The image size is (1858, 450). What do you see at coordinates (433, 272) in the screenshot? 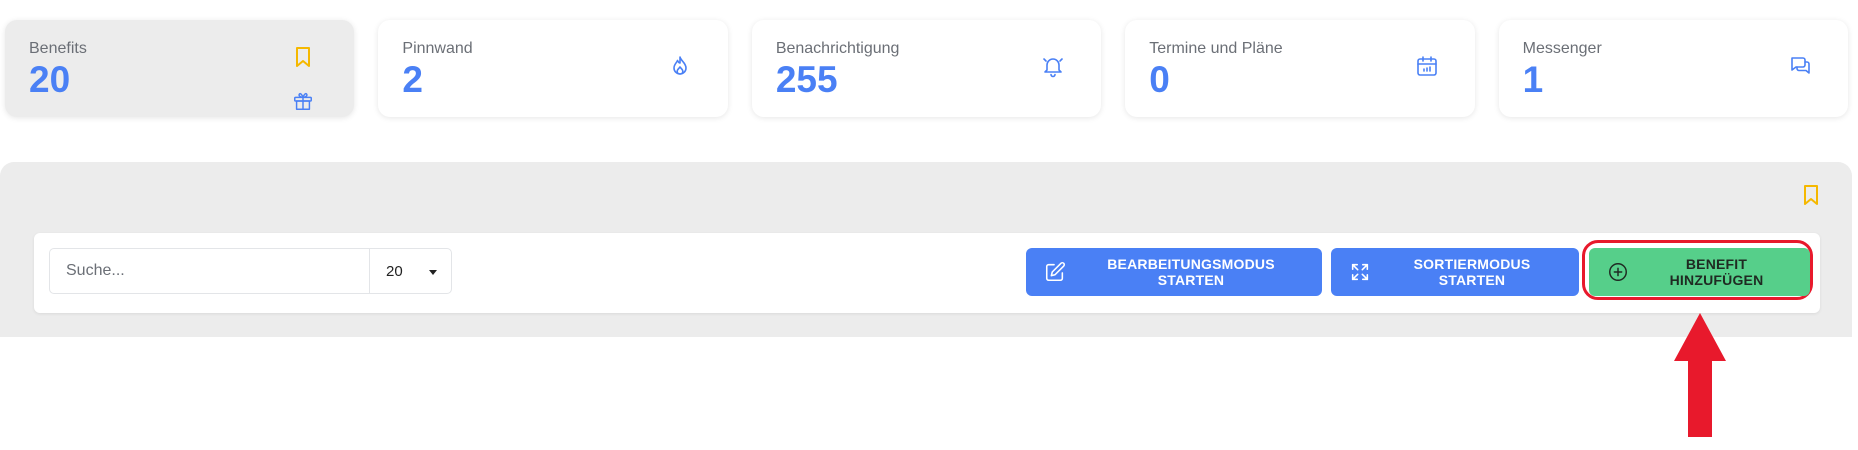
I see `caret-down-icon` at bounding box center [433, 272].